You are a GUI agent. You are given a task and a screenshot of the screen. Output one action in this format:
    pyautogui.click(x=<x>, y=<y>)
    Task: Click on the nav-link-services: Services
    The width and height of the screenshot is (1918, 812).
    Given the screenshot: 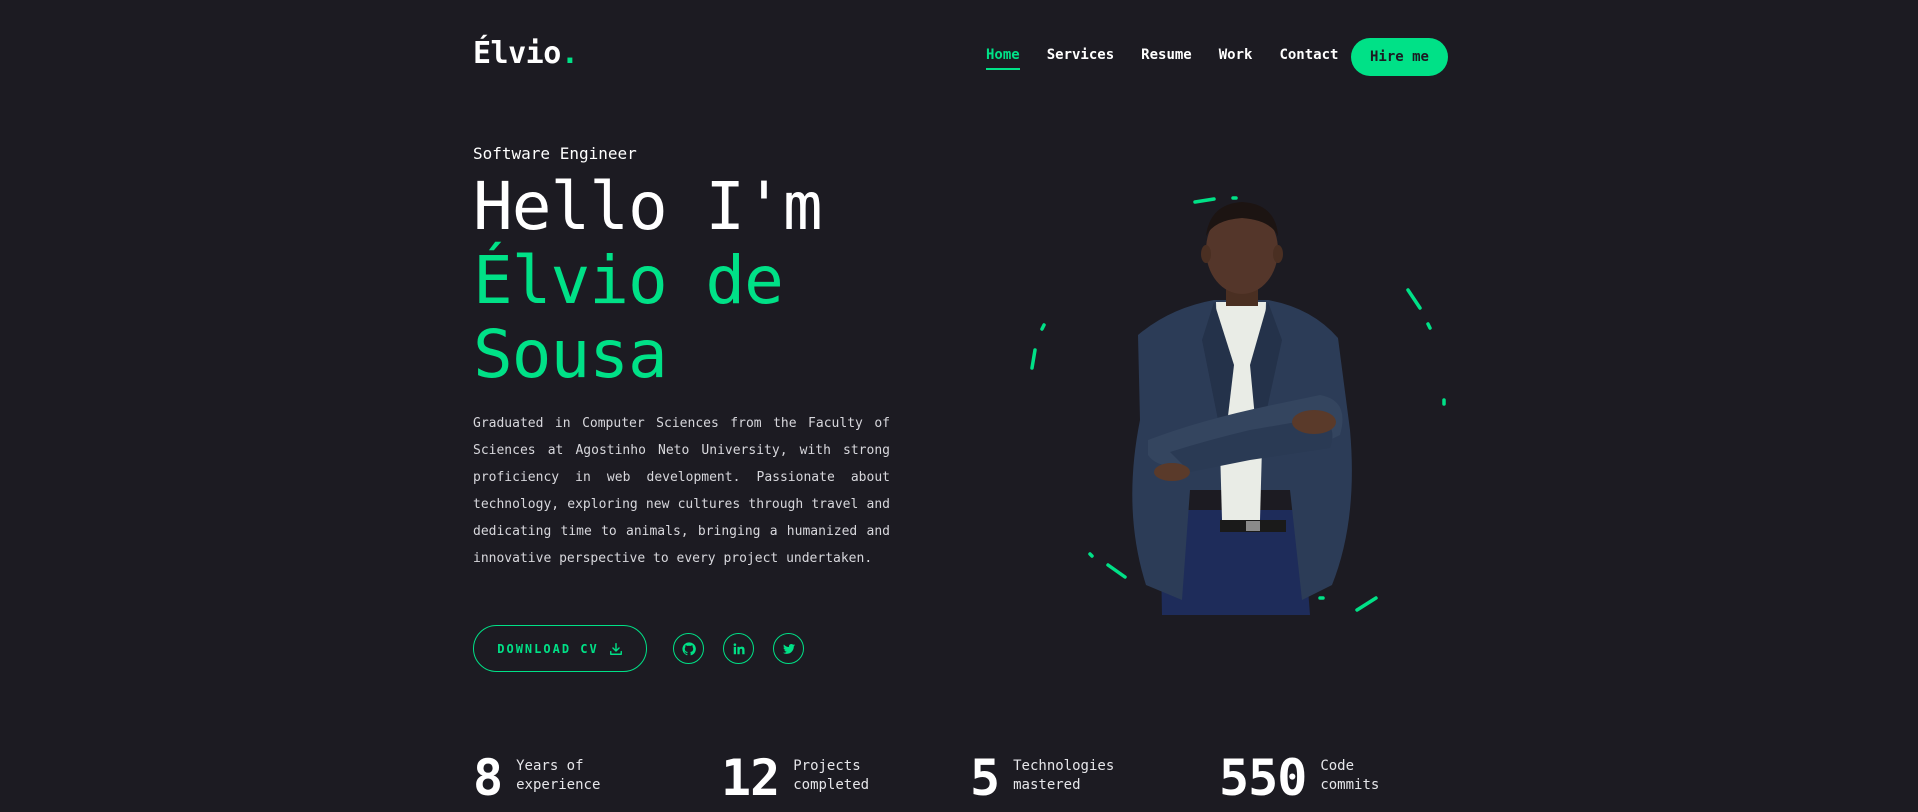 What is the action you would take?
    pyautogui.click(x=1080, y=57)
    